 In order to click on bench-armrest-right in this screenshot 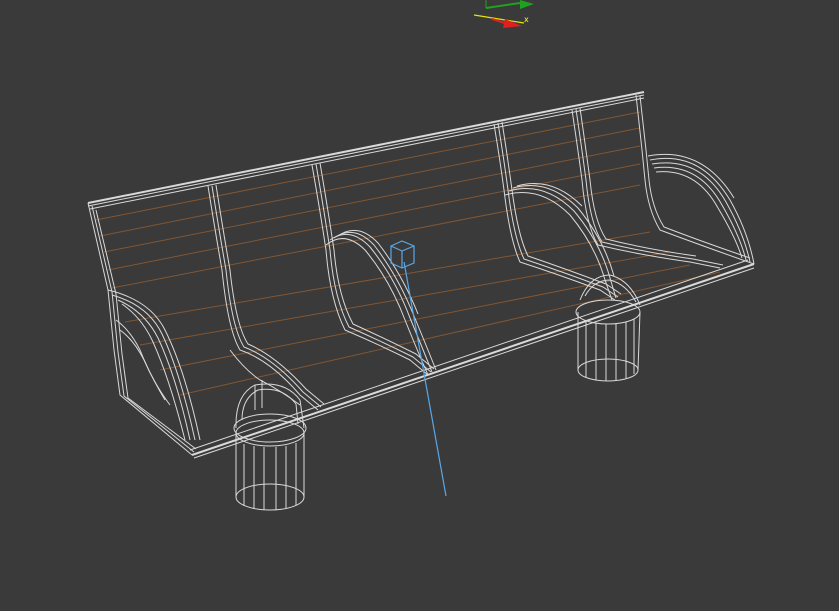, I will do `click(608, 204)`.